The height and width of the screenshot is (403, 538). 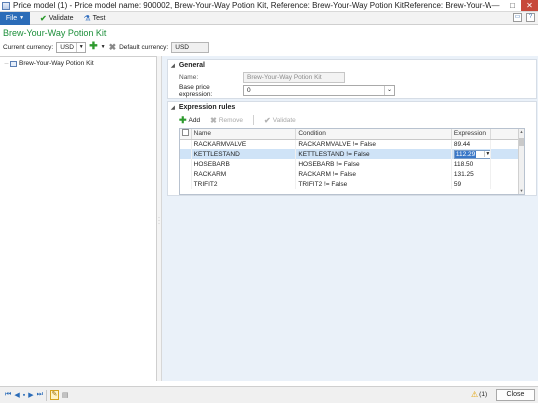 I want to click on general-title: General, so click(x=191, y=65).